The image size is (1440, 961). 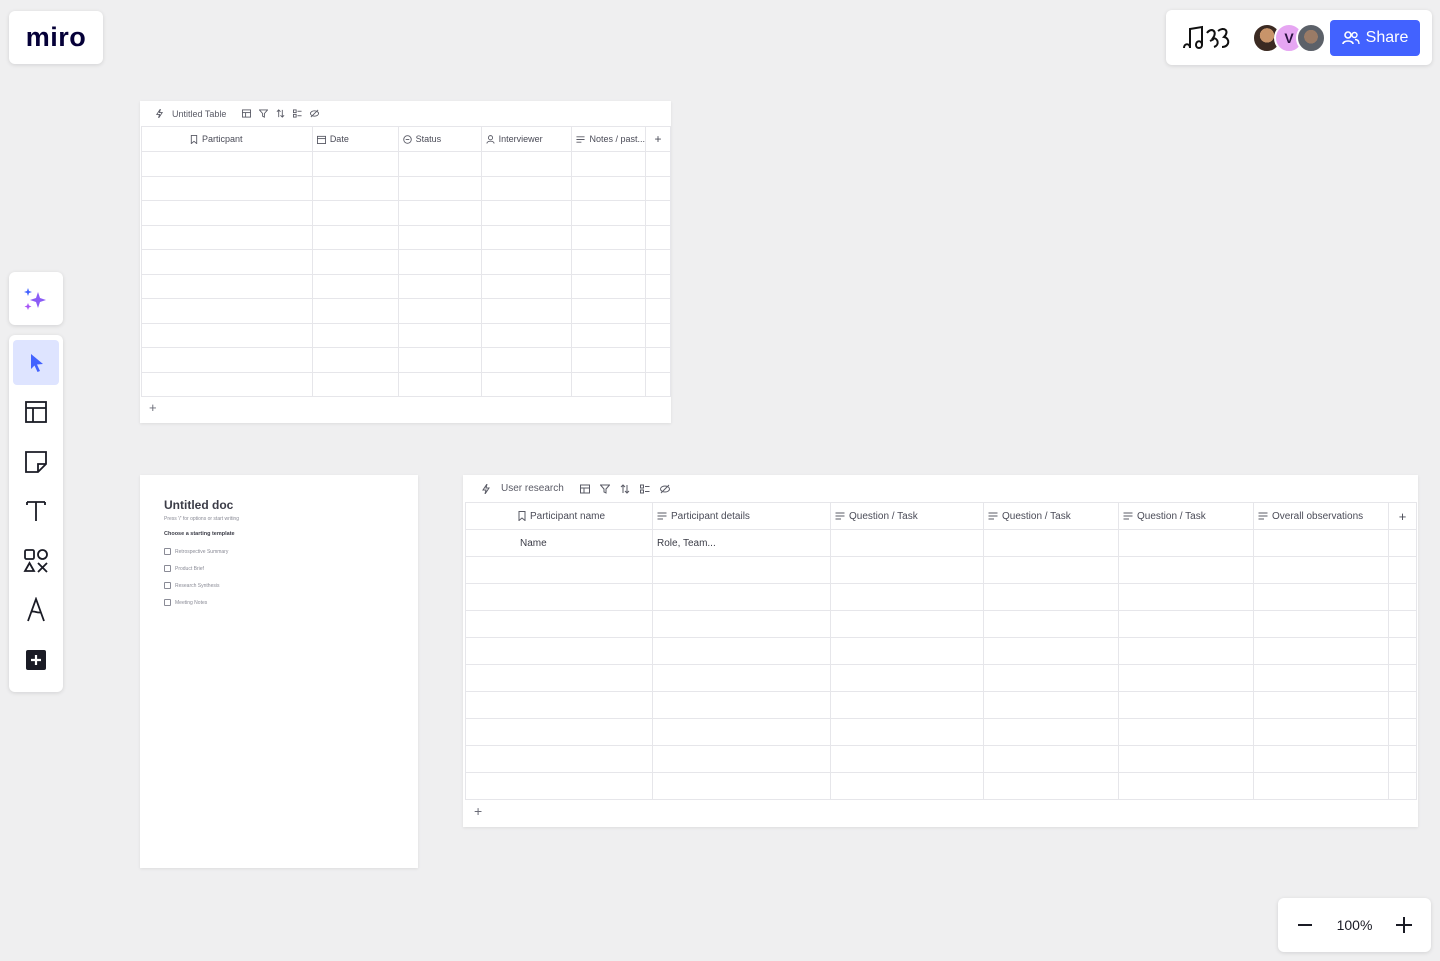 I want to click on column-header: Particpant, so click(x=227, y=139).